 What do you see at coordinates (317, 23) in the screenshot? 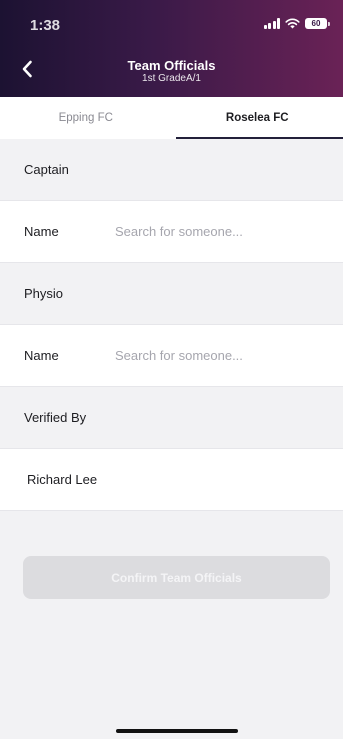
I see `battery-icon: 60` at bounding box center [317, 23].